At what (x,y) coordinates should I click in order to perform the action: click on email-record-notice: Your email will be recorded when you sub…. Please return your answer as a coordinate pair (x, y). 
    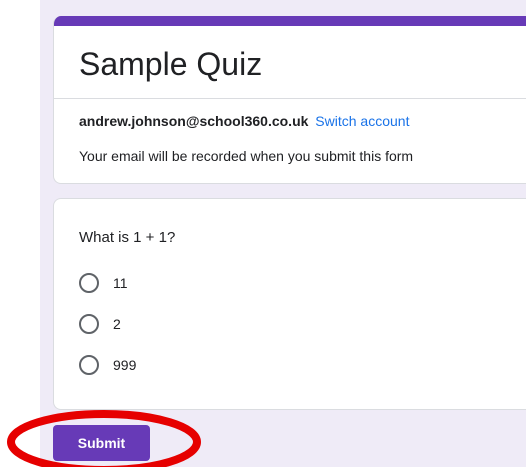
    Looking at the image, I should click on (246, 156).